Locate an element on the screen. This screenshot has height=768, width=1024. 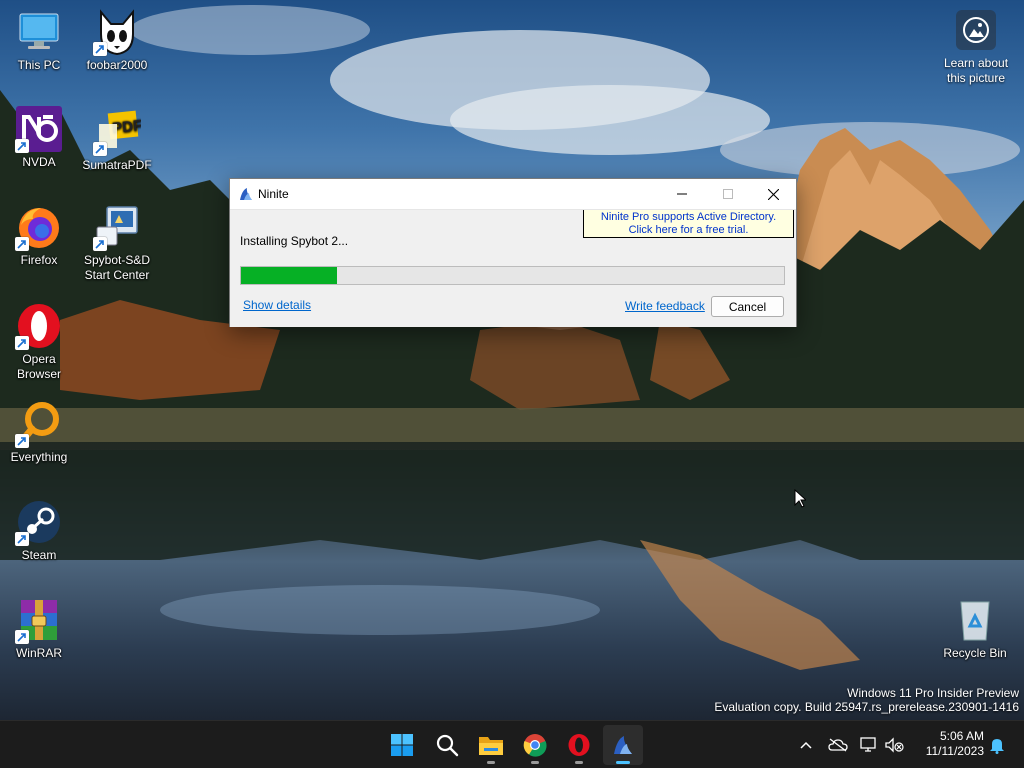
opera-button is located at coordinates (579, 745).